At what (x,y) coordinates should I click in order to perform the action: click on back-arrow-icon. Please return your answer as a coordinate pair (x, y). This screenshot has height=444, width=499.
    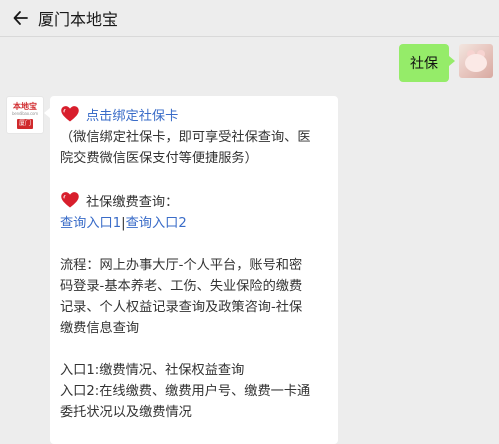
    Looking at the image, I should click on (20, 18).